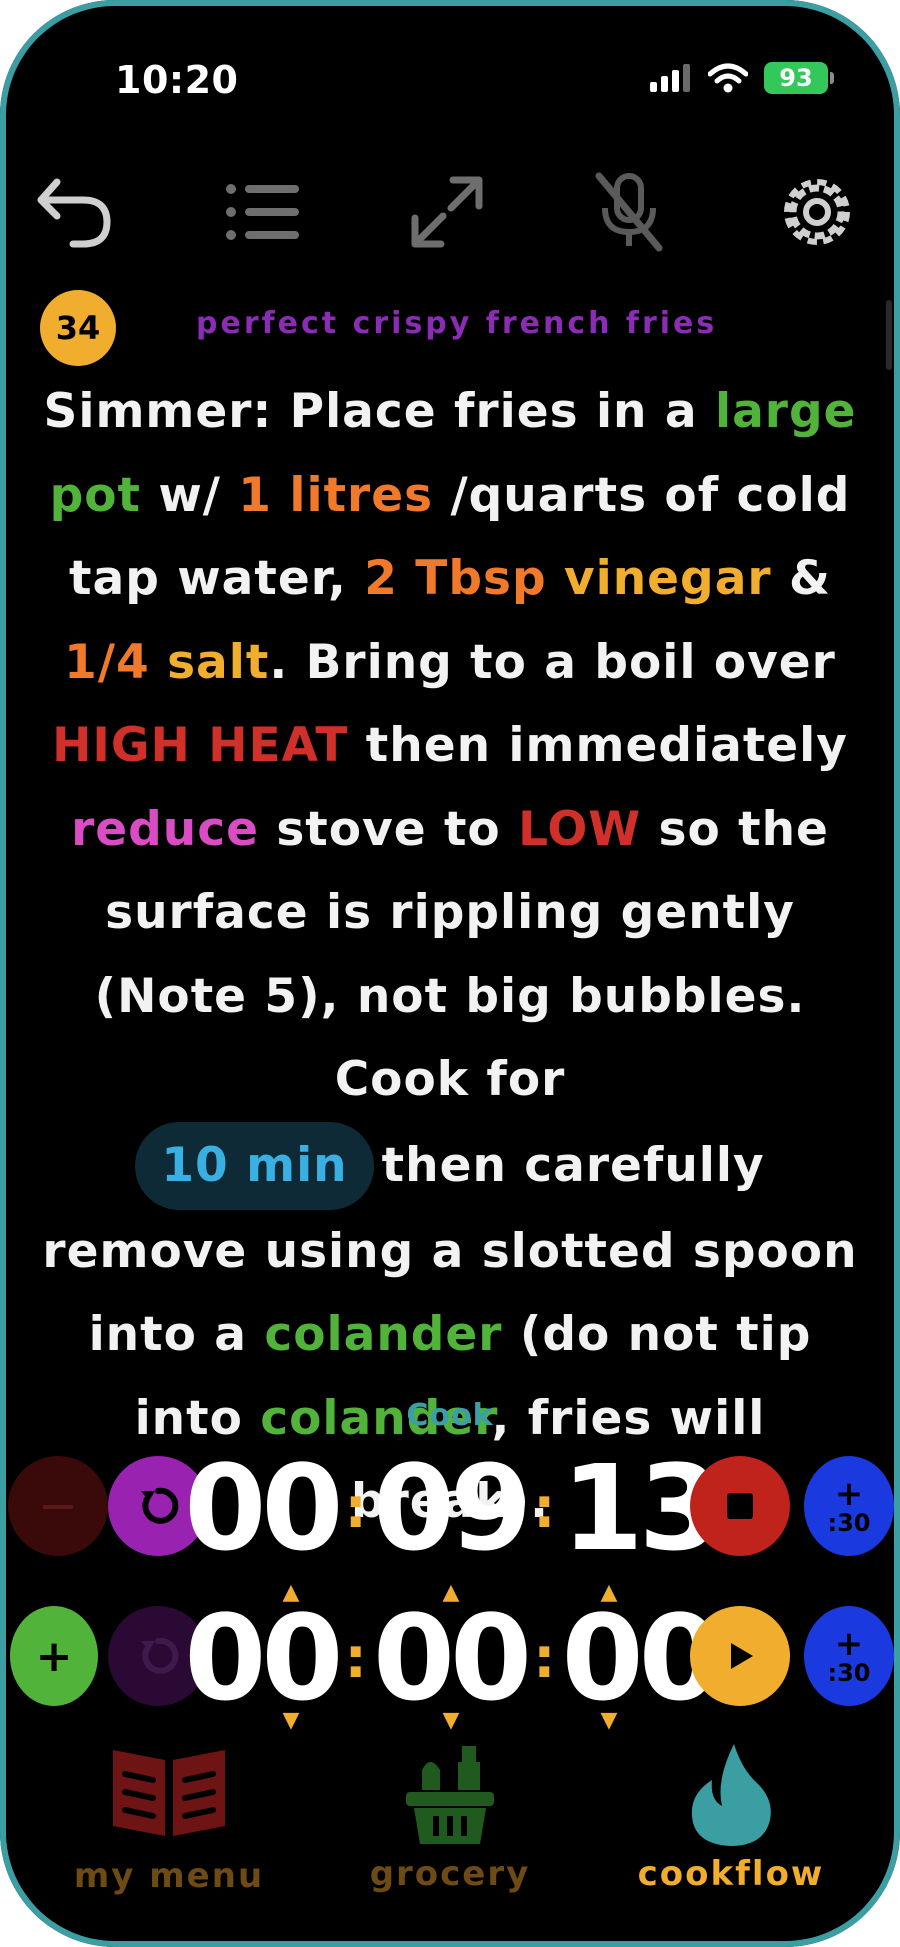 This screenshot has height=1947, width=900. Describe the element at coordinates (169, 1876) in the screenshot. I see `nav-label-my-menu: my menu` at that location.